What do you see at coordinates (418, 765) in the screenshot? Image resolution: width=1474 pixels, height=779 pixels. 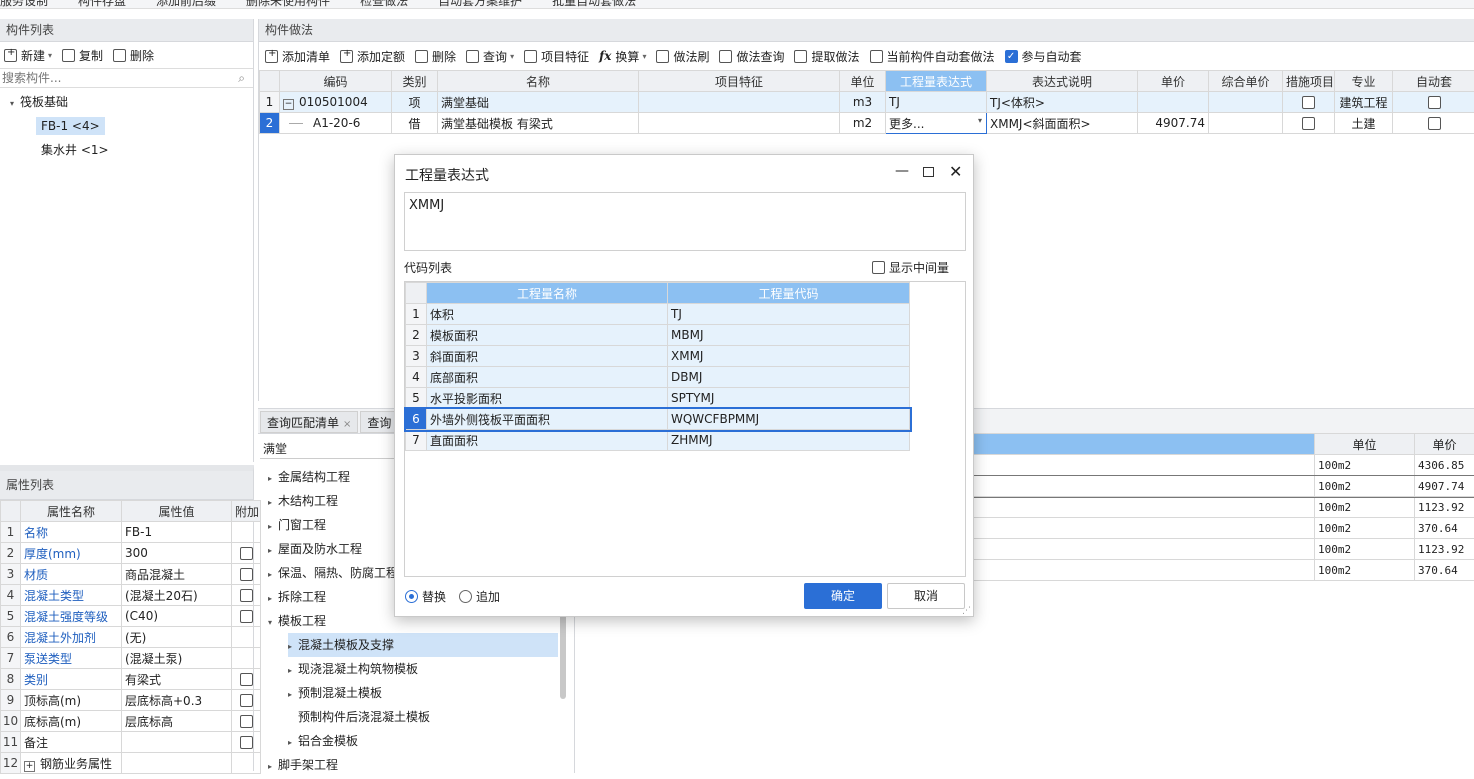 I see `query-tree-item: ▸脚手架工程` at bounding box center [418, 765].